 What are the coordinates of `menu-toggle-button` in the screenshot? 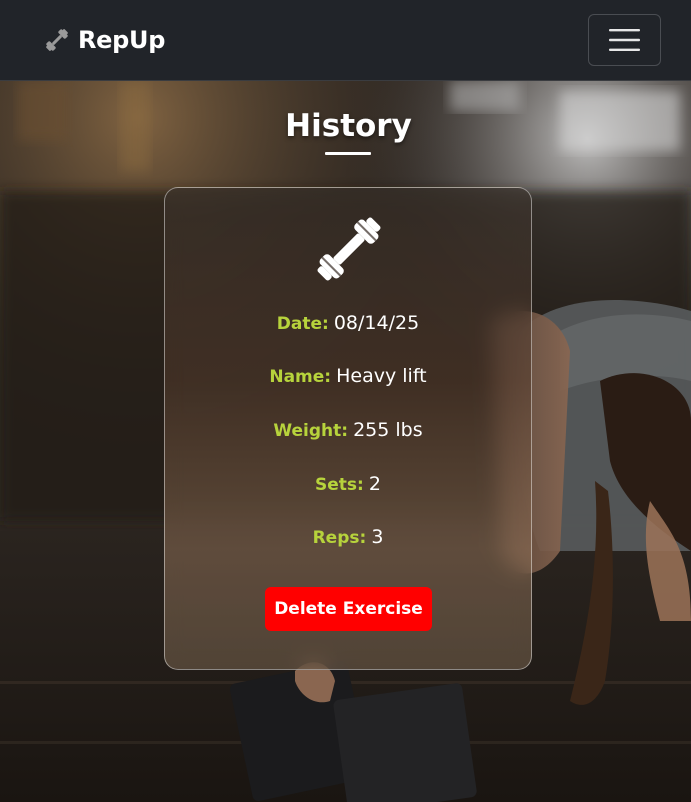 It's located at (624, 40).